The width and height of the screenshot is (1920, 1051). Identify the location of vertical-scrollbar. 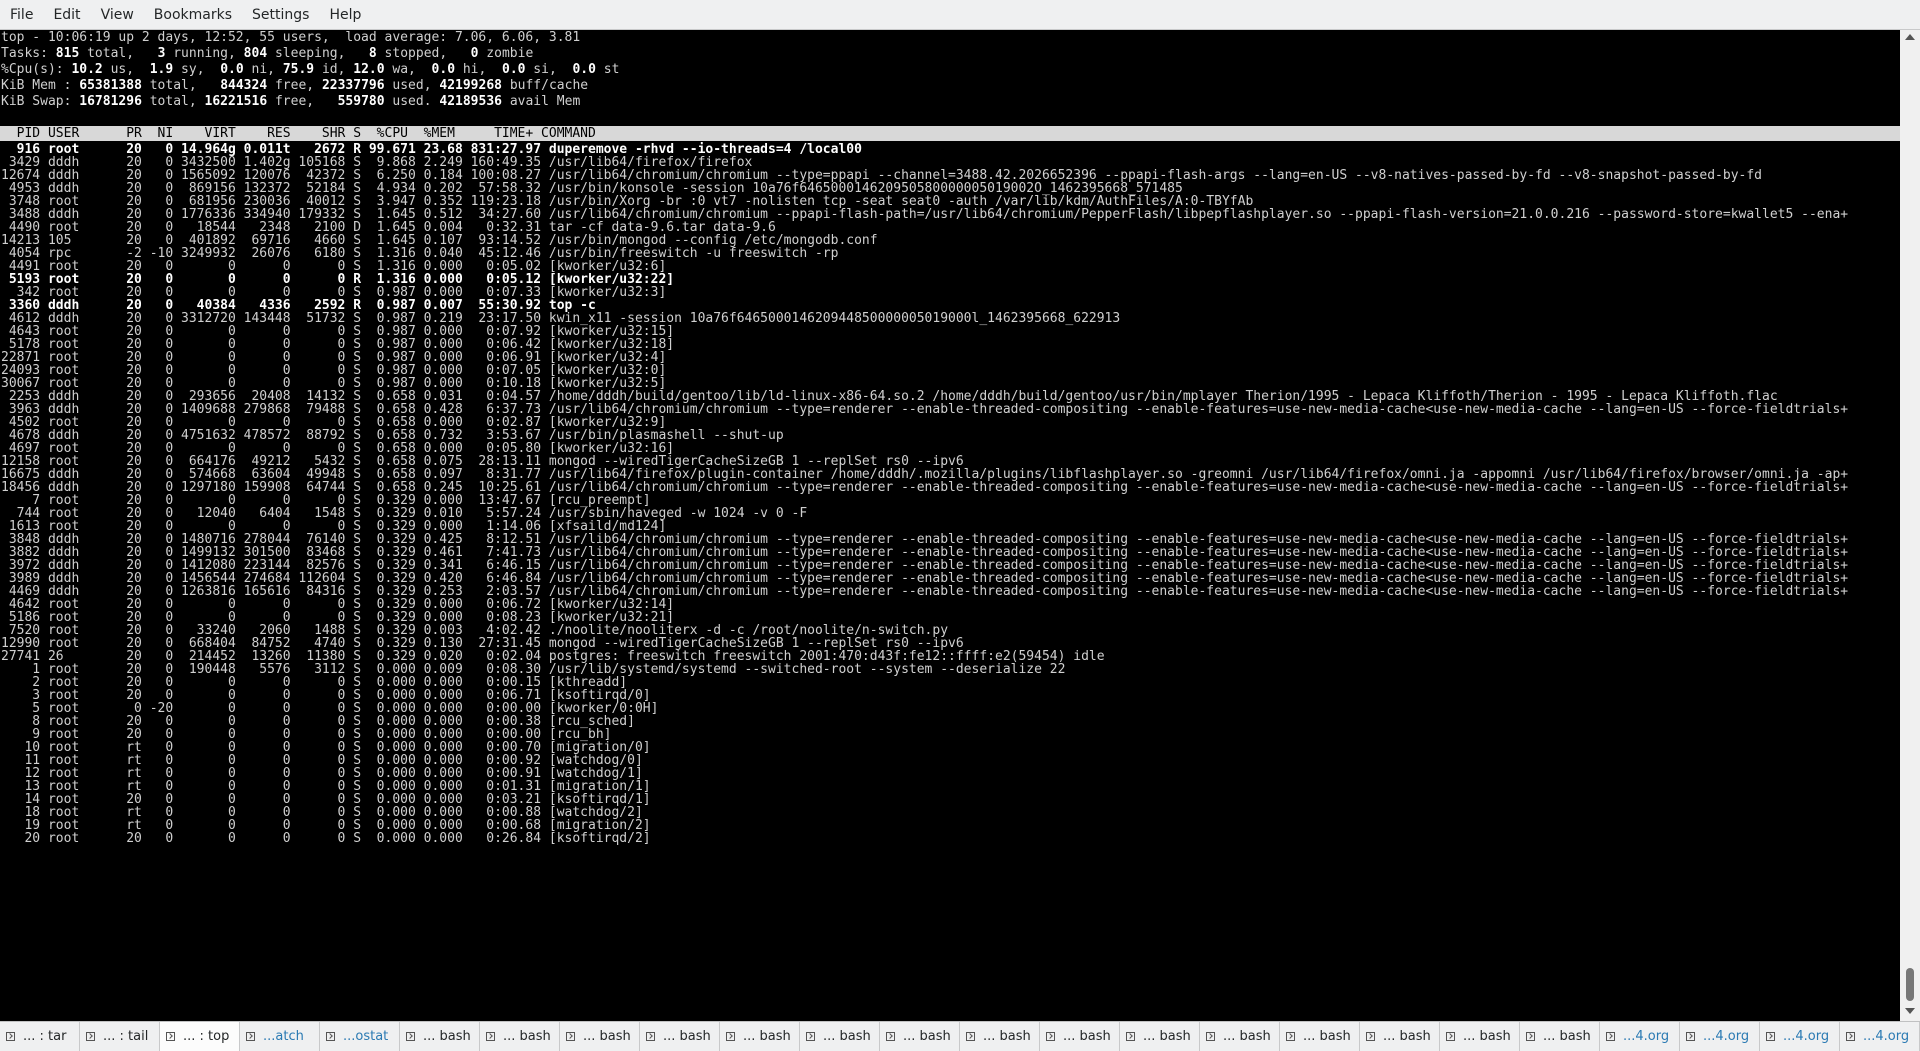
(1910, 525).